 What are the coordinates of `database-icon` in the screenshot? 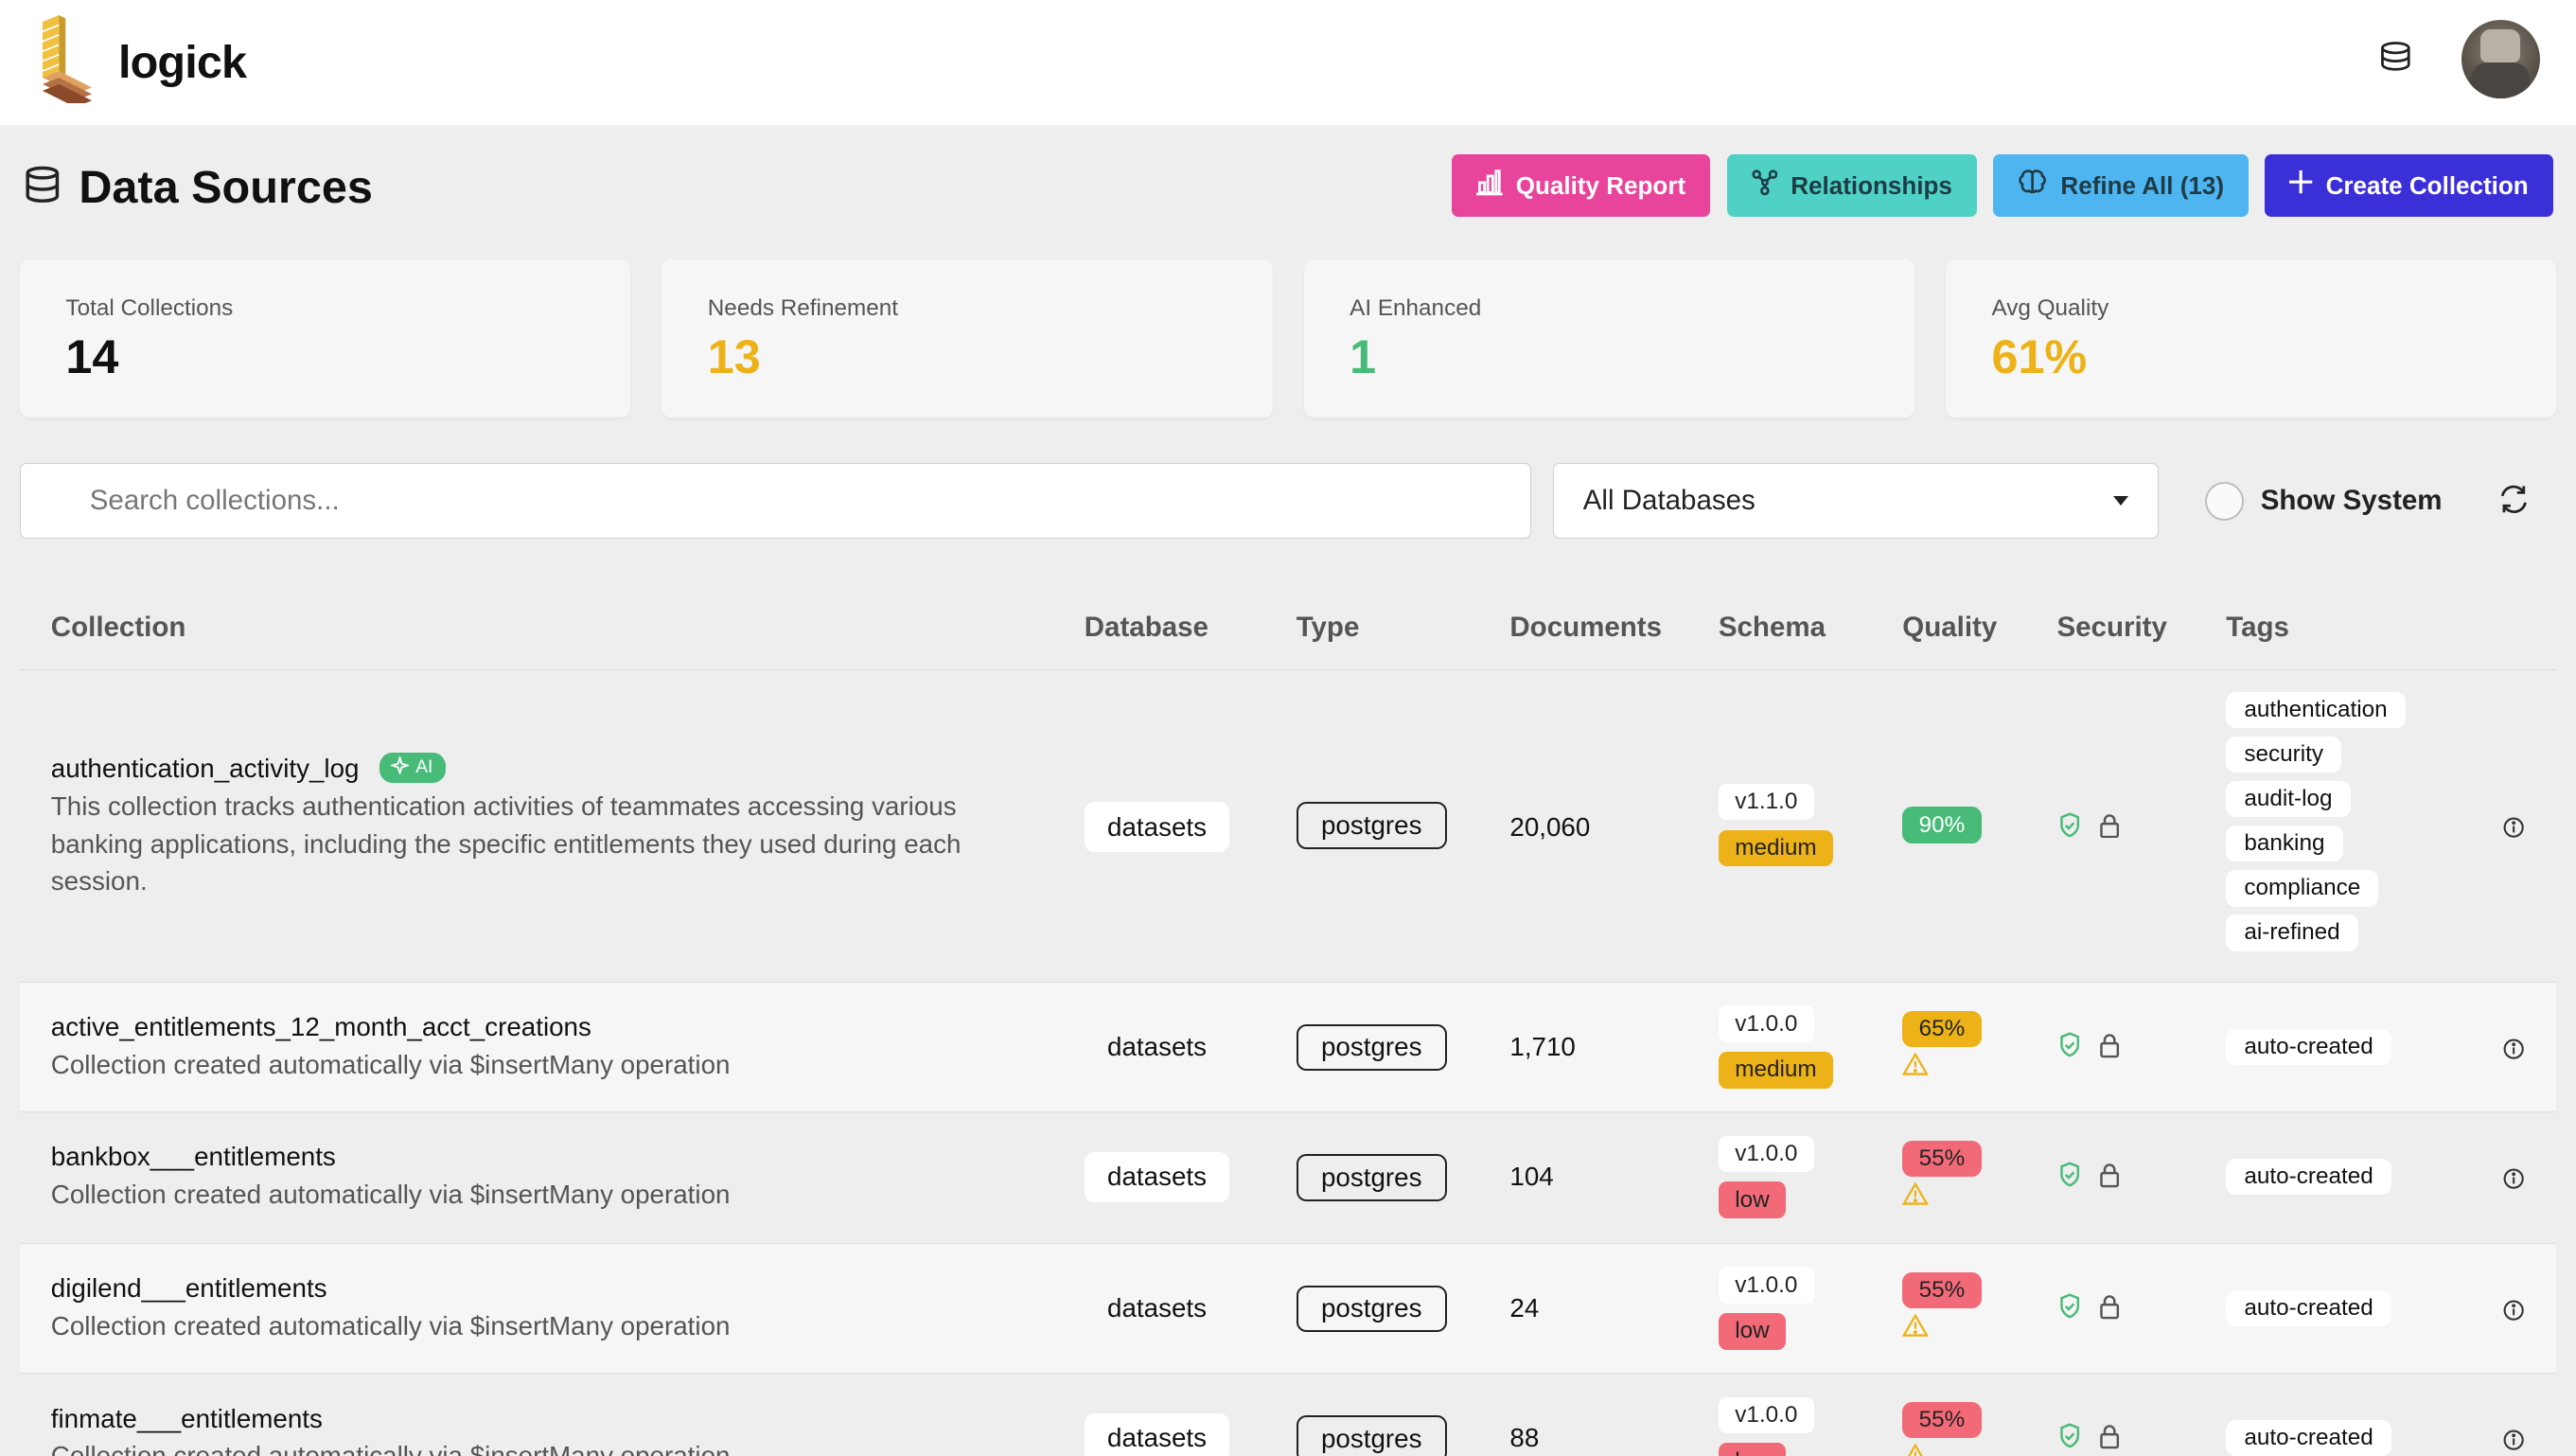 It's located at (42, 188).